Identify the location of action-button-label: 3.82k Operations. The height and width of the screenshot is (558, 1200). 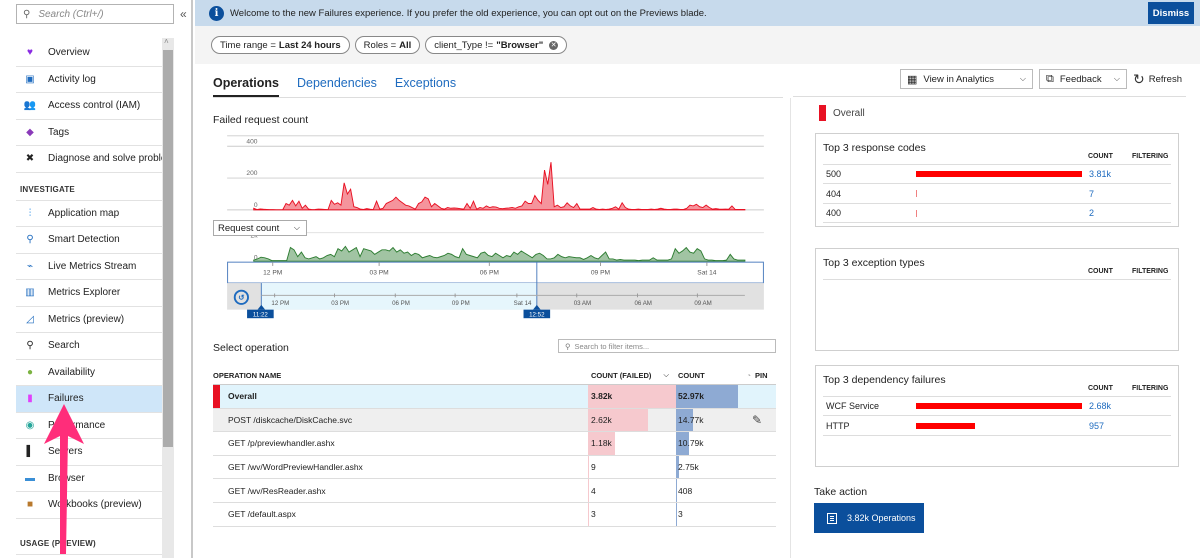
(881, 518).